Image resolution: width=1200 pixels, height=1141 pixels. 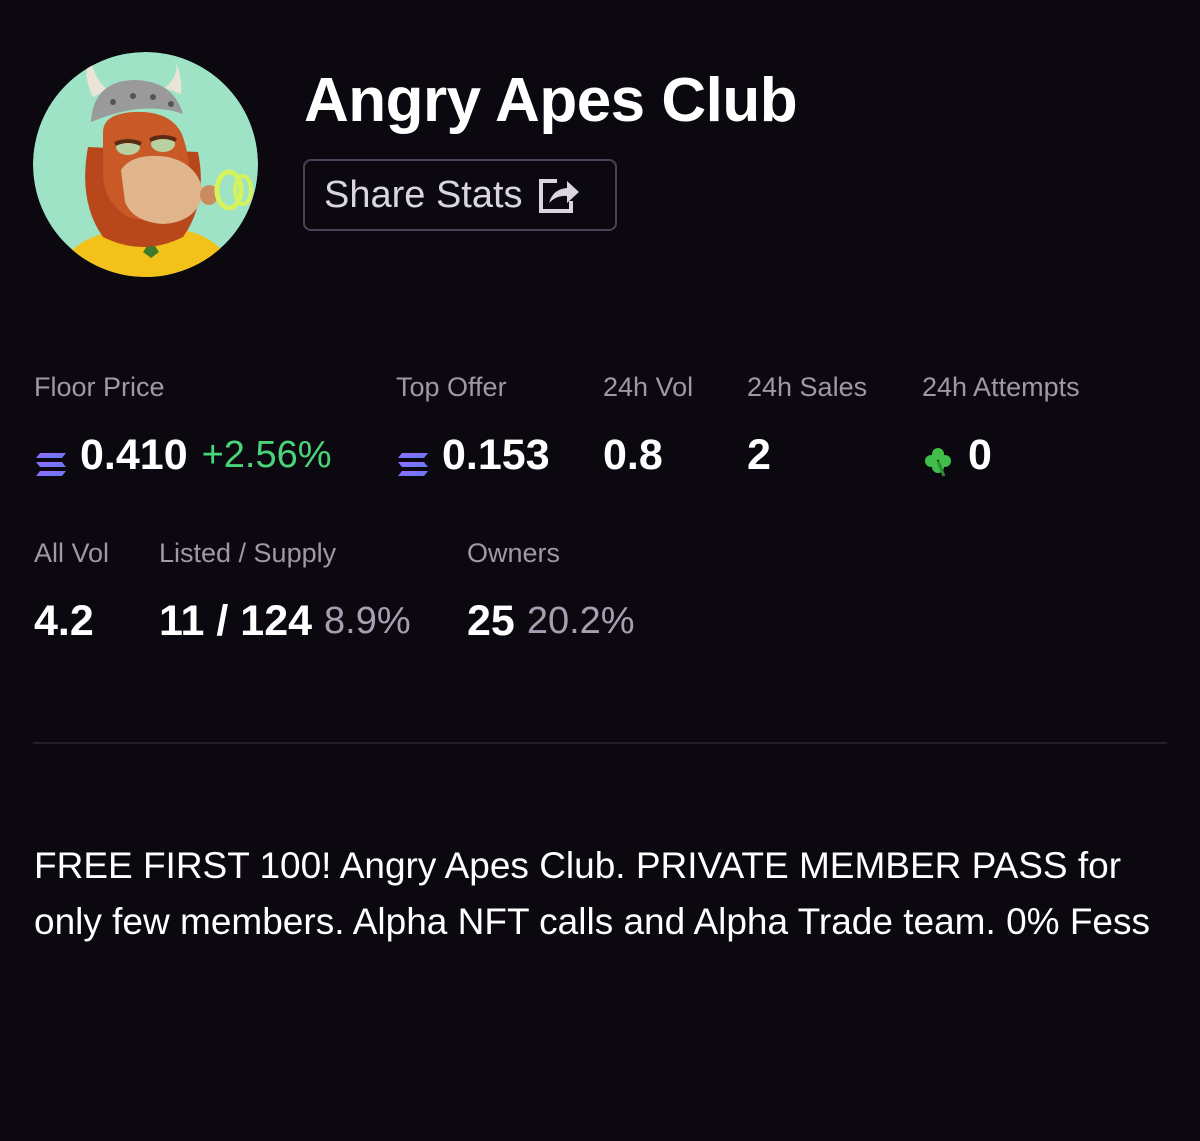 I want to click on attempts-24h-amount: 0, so click(x=980, y=455).